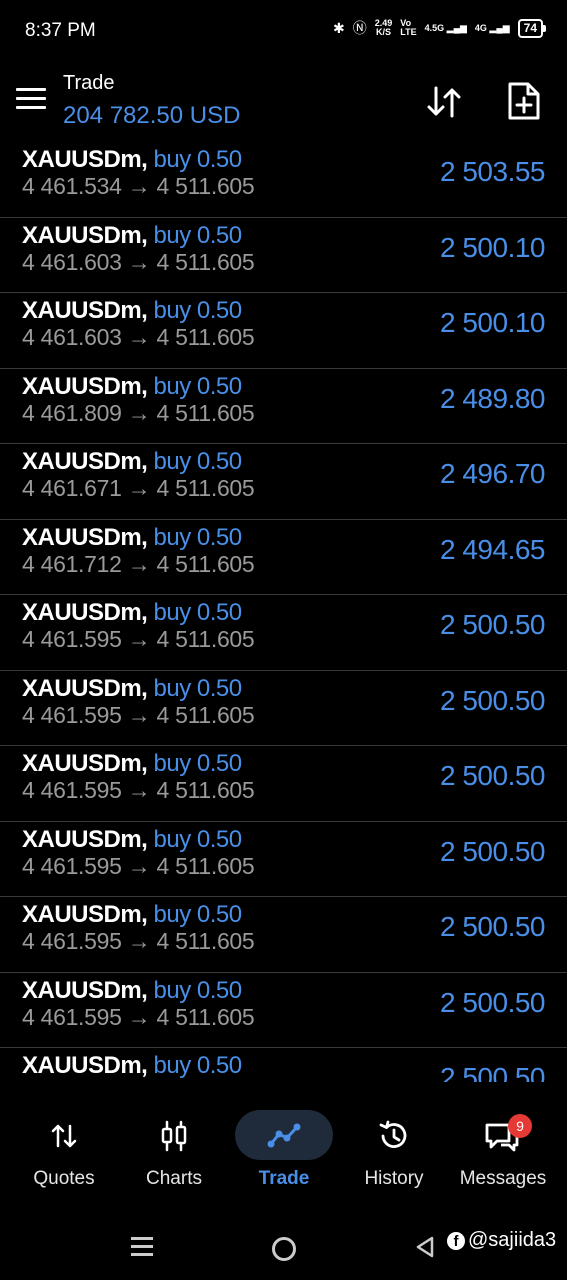 The height and width of the screenshot is (1280, 567). I want to click on position-prices: 4 461.809 → 4 511.605, so click(138, 412).